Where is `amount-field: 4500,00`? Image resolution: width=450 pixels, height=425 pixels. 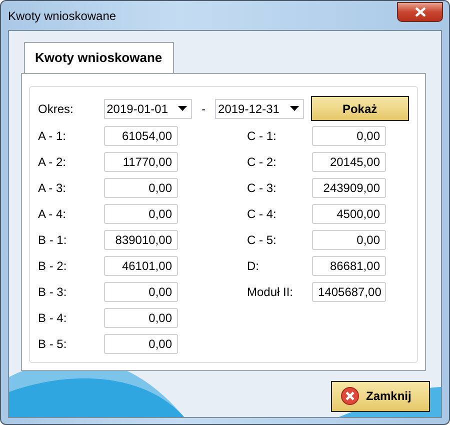 amount-field: 4500,00 is located at coordinates (349, 214).